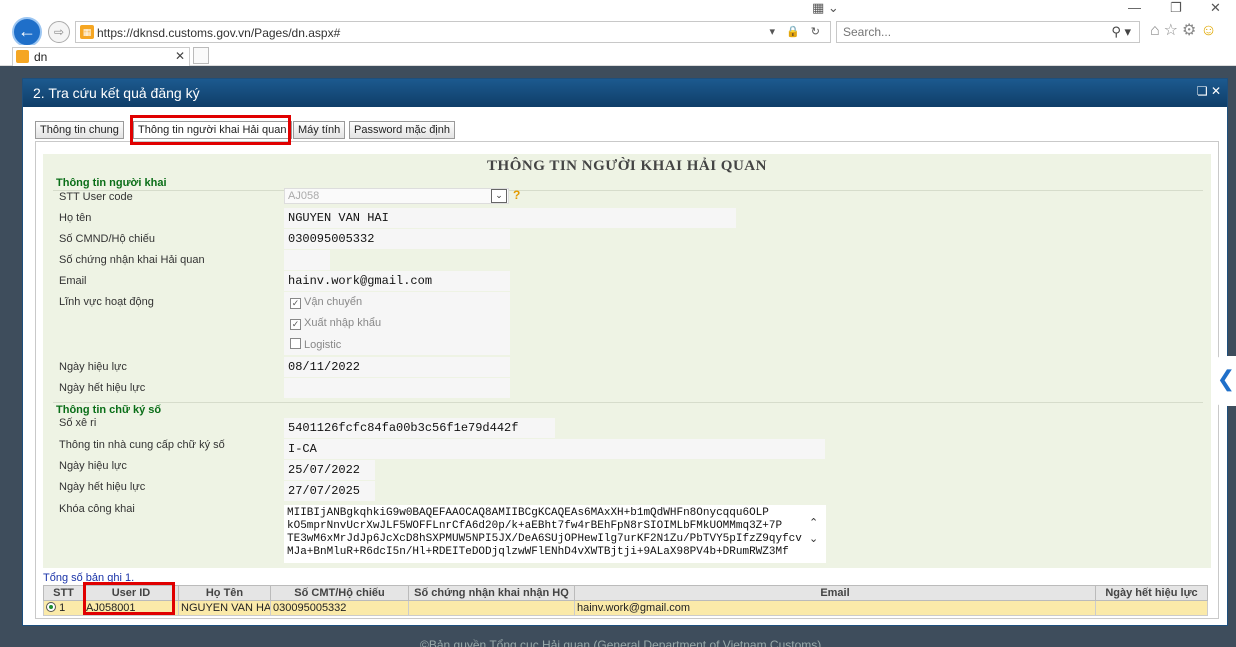 This screenshot has height=647, width=1236. Describe the element at coordinates (129, 598) in the screenshot. I see `highlight-box-user-id` at that location.